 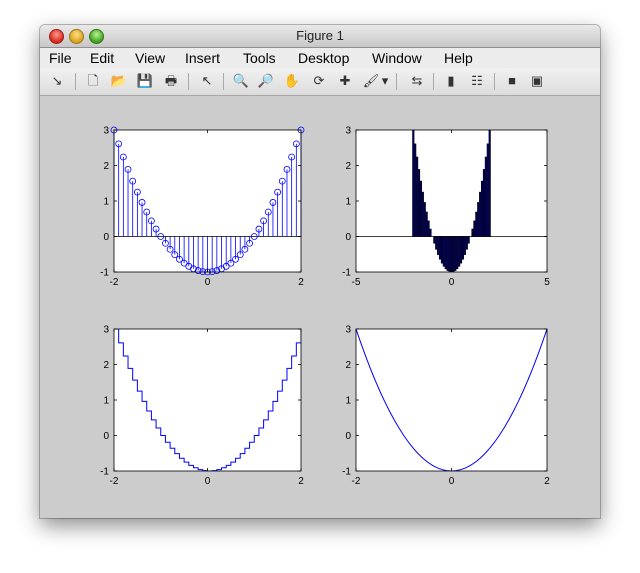 I want to click on plot-2-xtick-label: 5, so click(x=547, y=282).